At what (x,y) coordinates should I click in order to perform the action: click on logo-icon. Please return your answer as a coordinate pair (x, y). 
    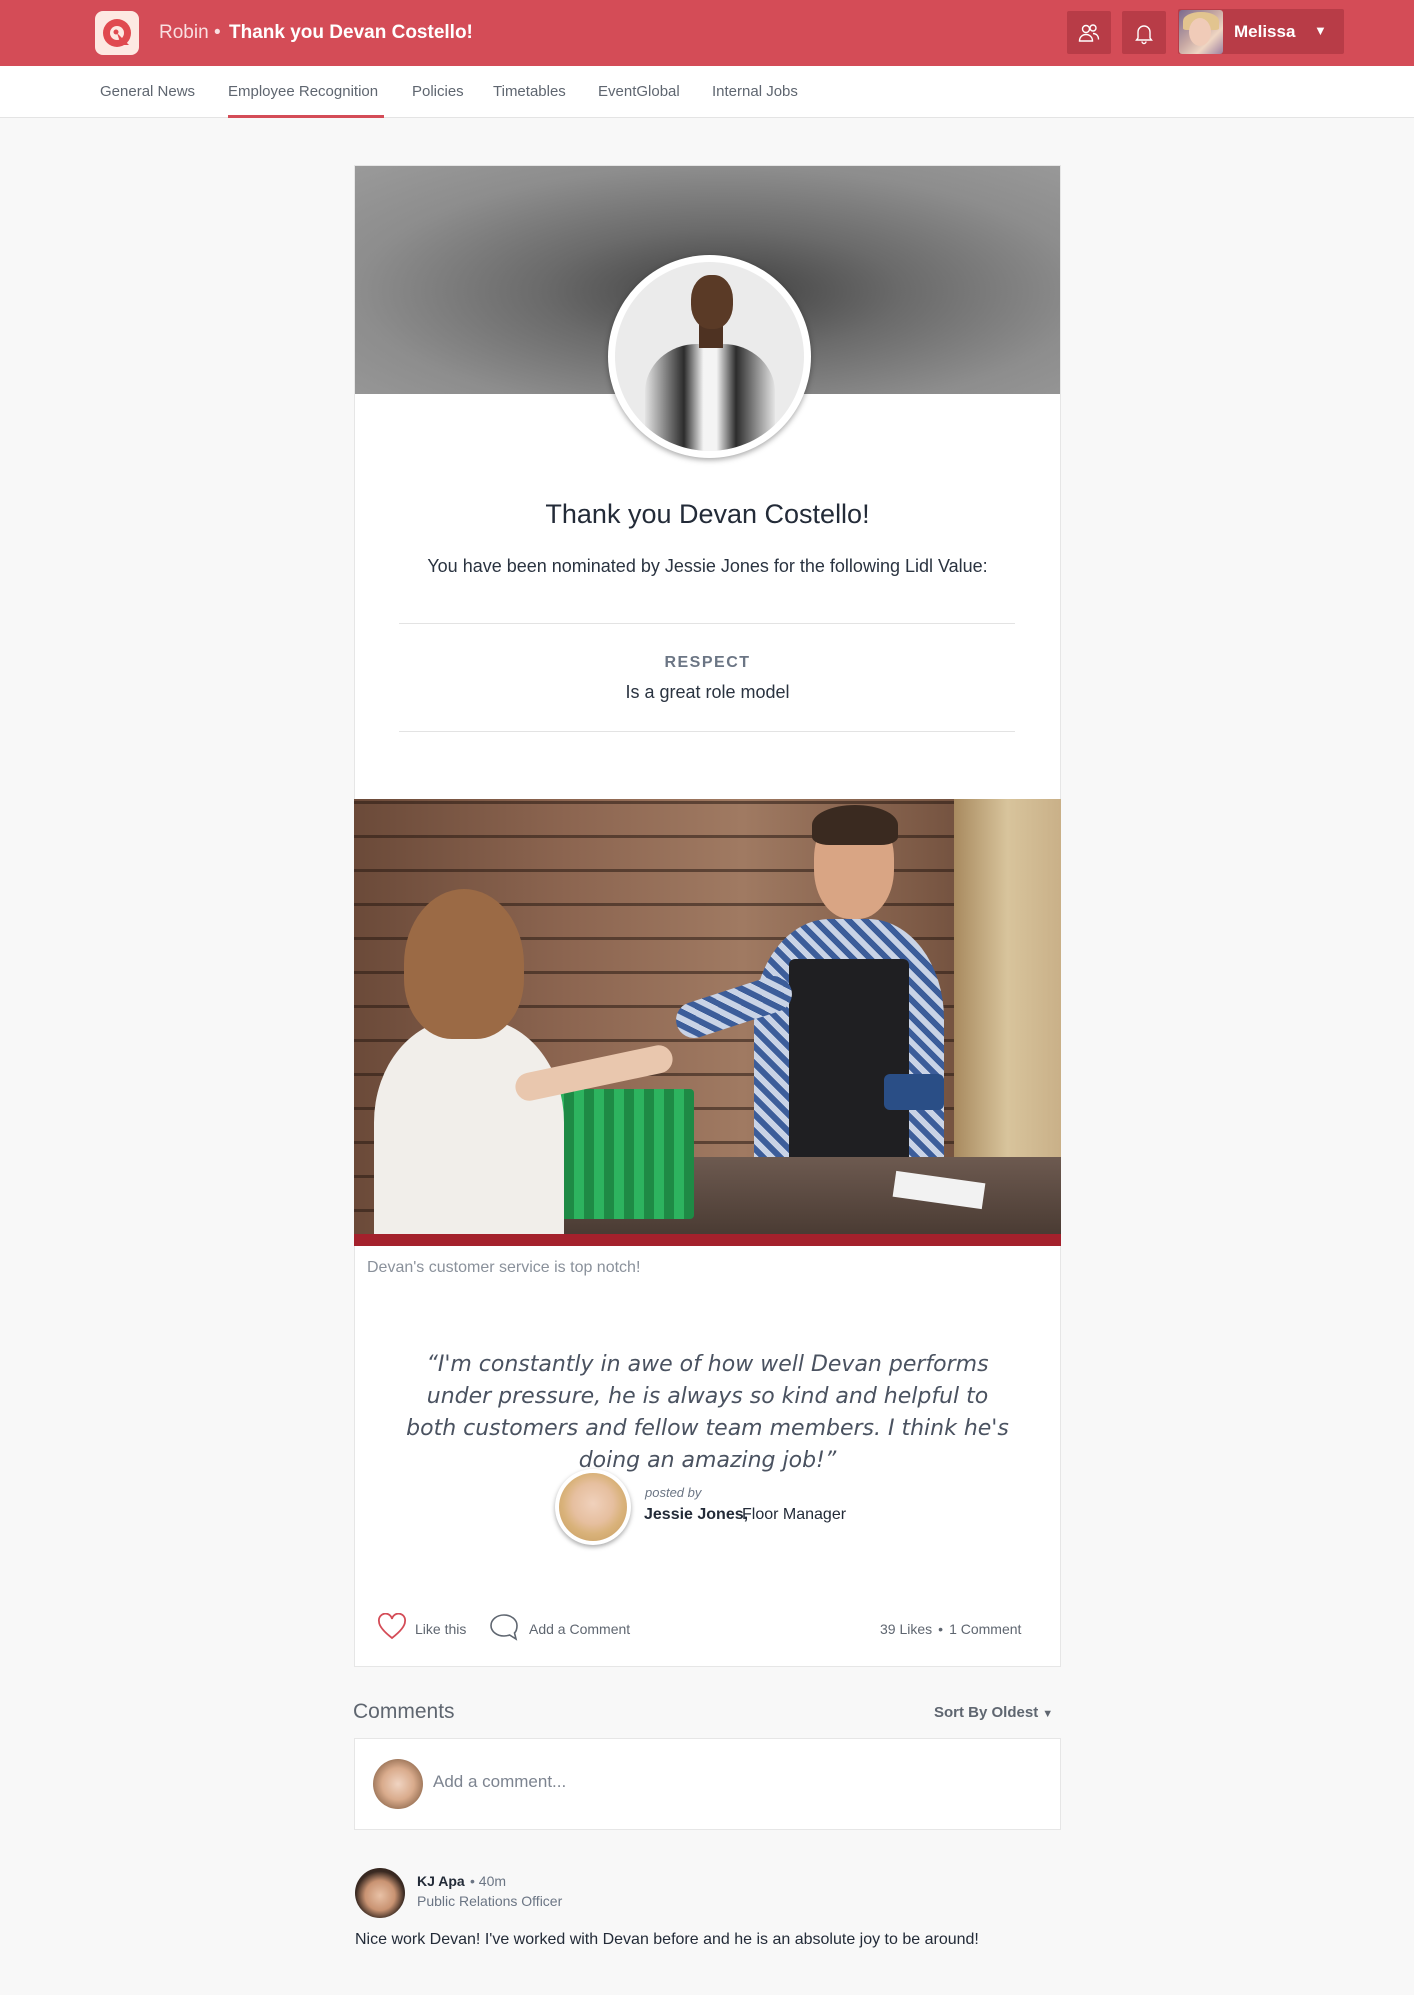
    Looking at the image, I should click on (117, 33).